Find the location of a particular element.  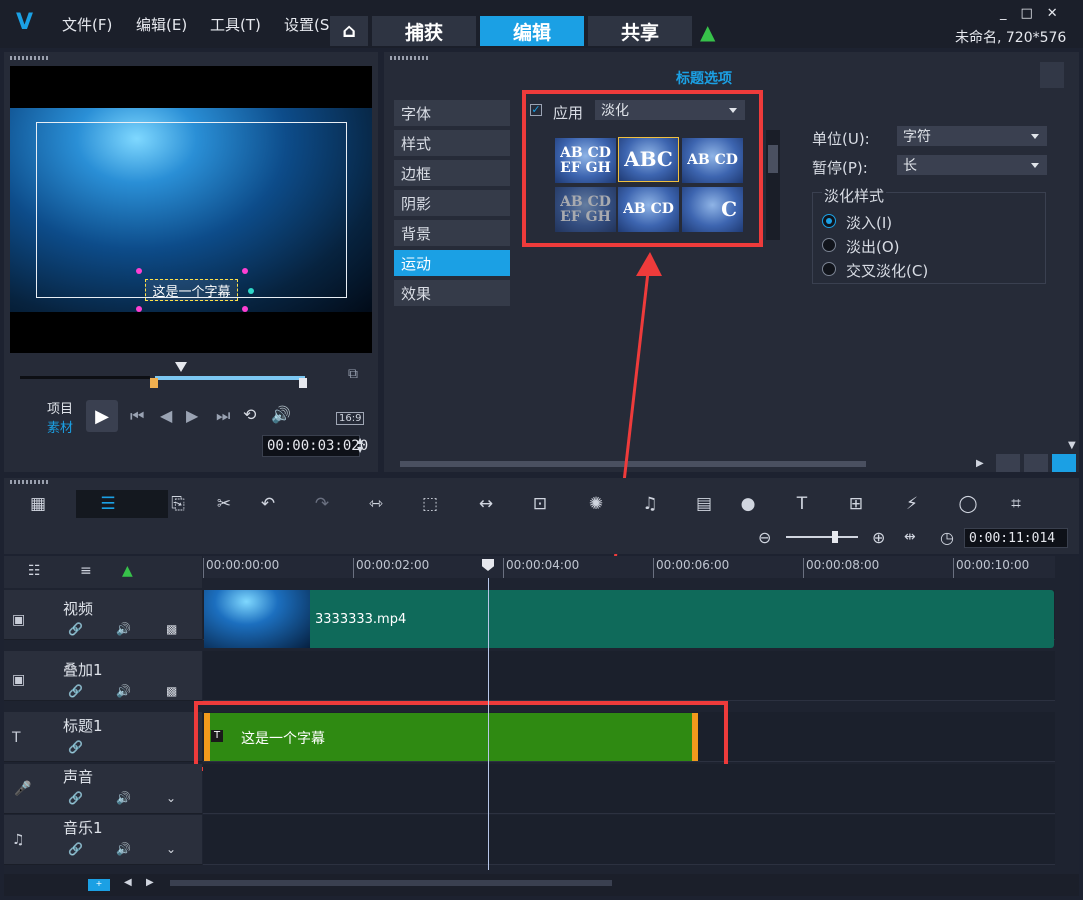

ruler-tick: 00:00:04:00 is located at coordinates (541, 568).